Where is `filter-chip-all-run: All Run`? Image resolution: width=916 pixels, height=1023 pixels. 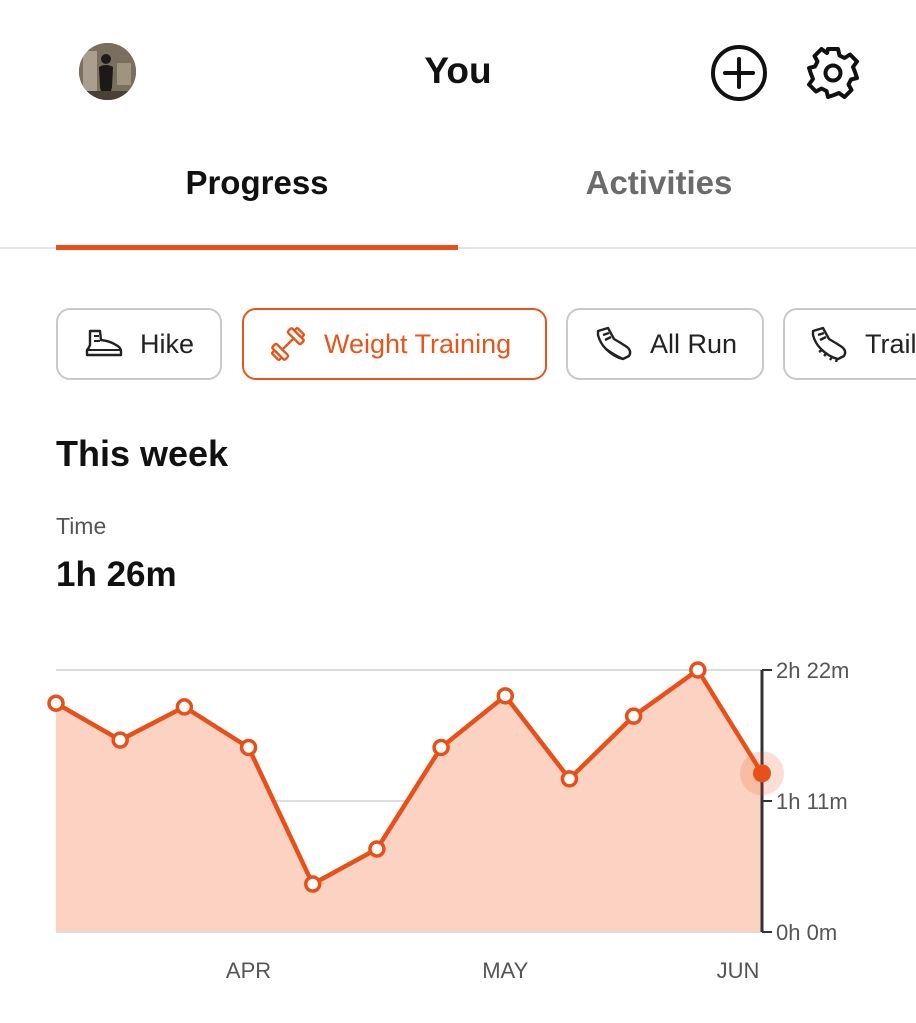
filter-chip-all-run: All Run is located at coordinates (665, 344).